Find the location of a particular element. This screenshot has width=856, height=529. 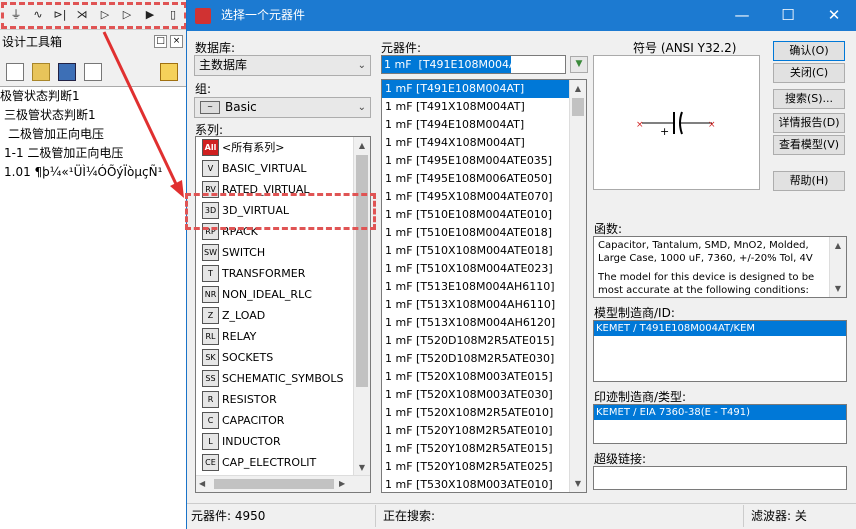

component-item: 1 mF [T520D108M2R5ATE030] is located at coordinates (484, 359).